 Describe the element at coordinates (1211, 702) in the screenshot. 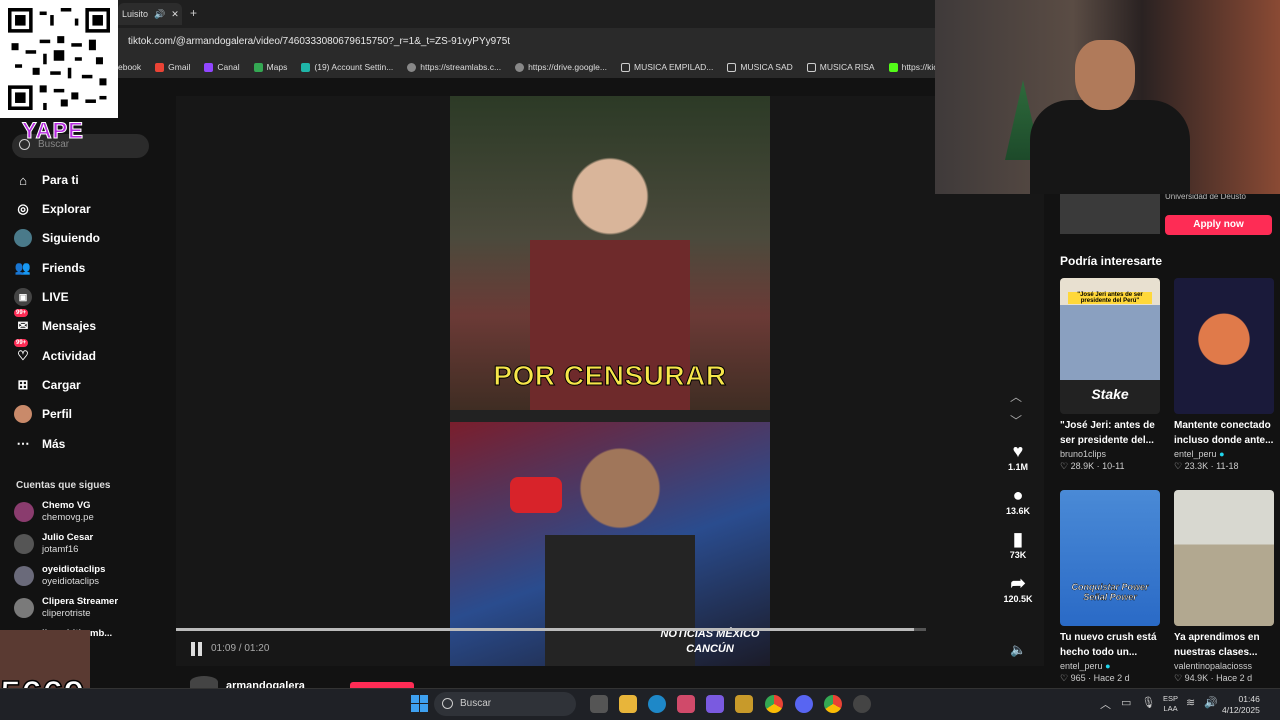

I see `speaker-icon: 🔊` at that location.